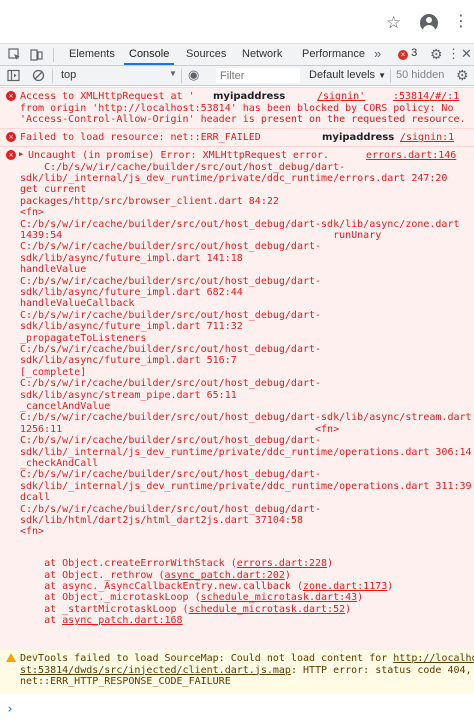 Image resolution: width=474 pixels, height=721 pixels. I want to click on console-filter-bar: top ▼ ◉ Default levels ▼ 50 hidden ⚙, so click(237, 76).